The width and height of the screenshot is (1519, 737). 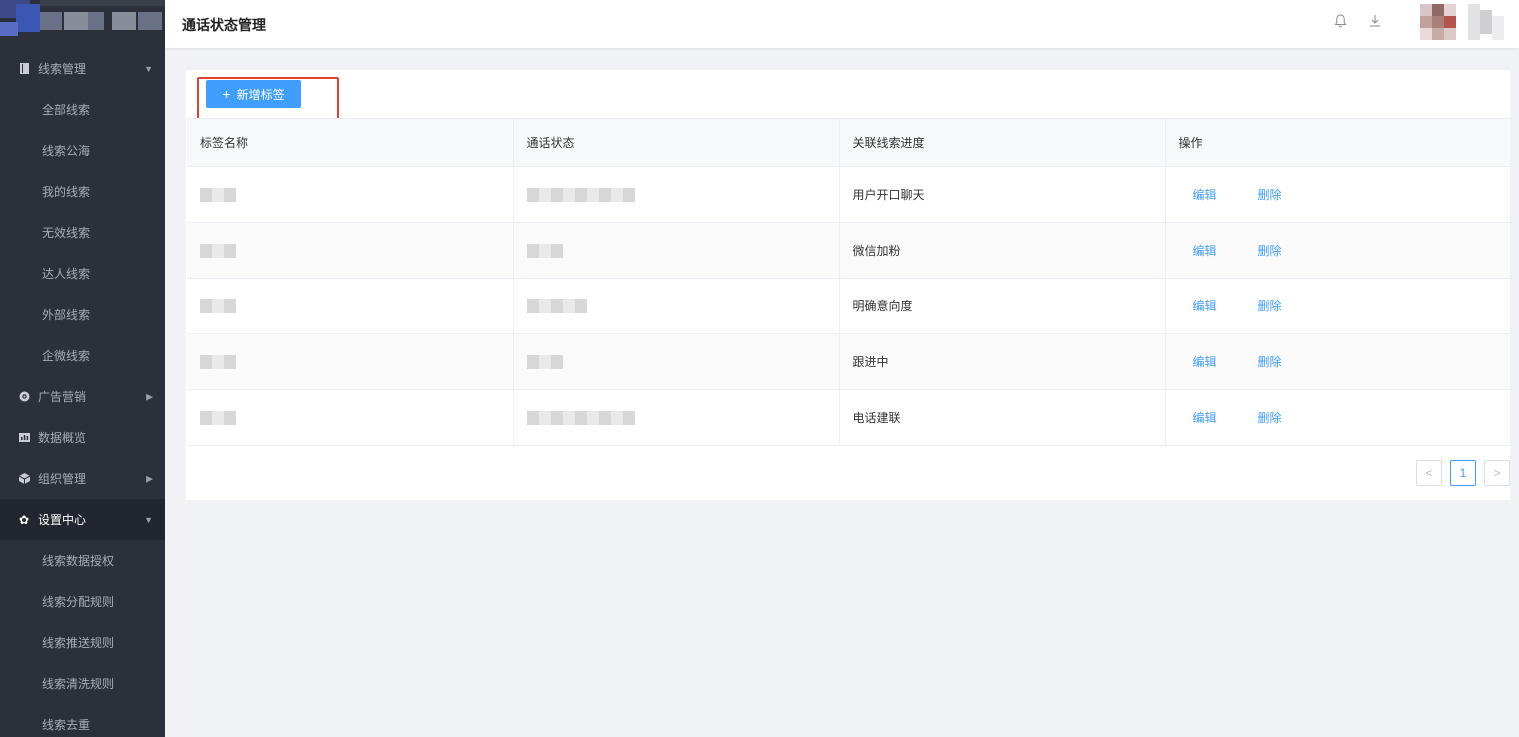 What do you see at coordinates (82, 273) in the screenshot?
I see `sidebar-item-influencer-leads: 达人线索` at bounding box center [82, 273].